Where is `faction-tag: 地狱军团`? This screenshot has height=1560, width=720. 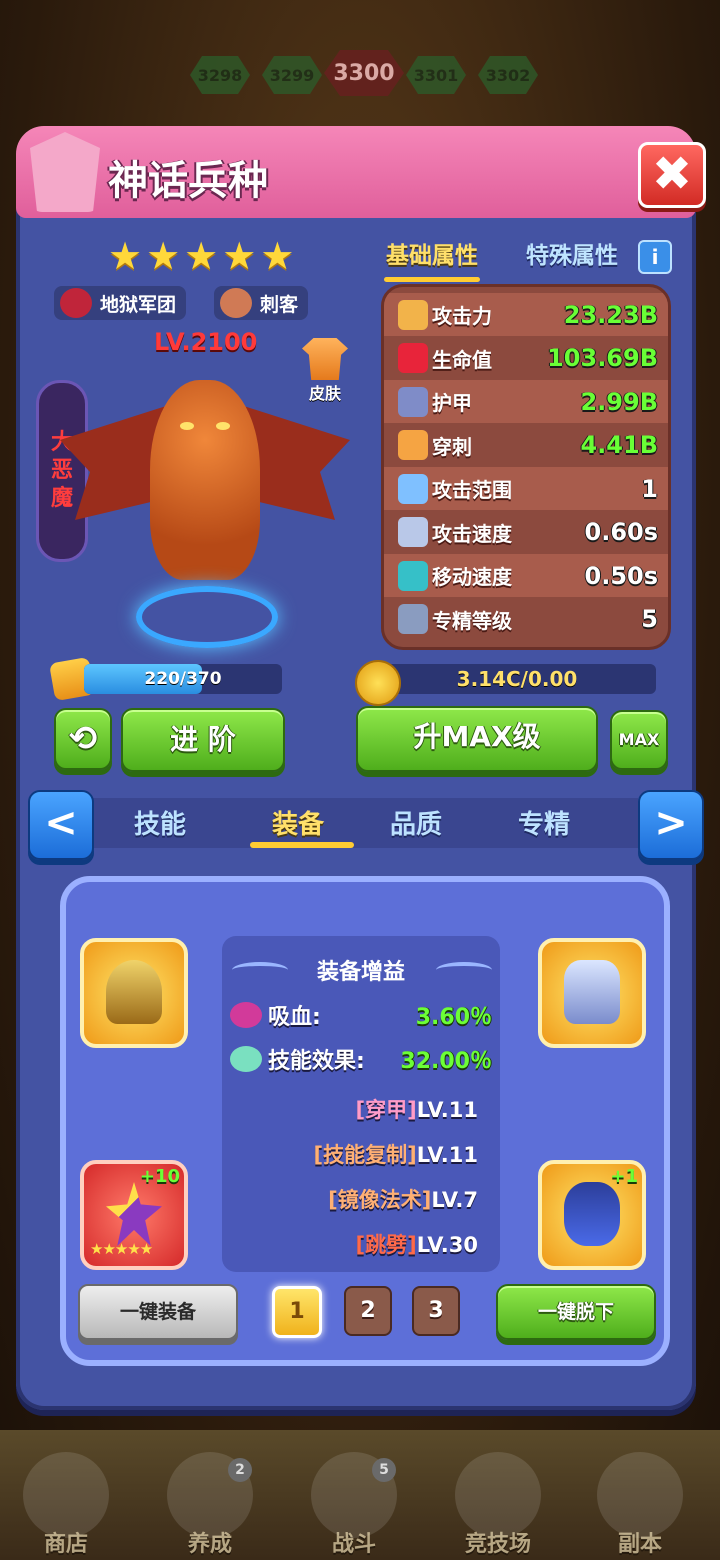 faction-tag: 地狱军团 is located at coordinates (120, 303).